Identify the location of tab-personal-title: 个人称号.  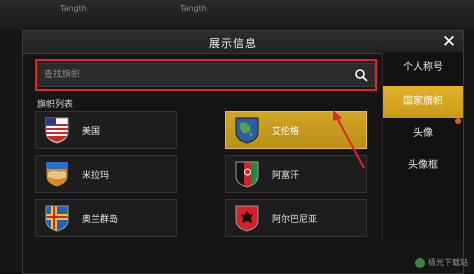
(423, 68).